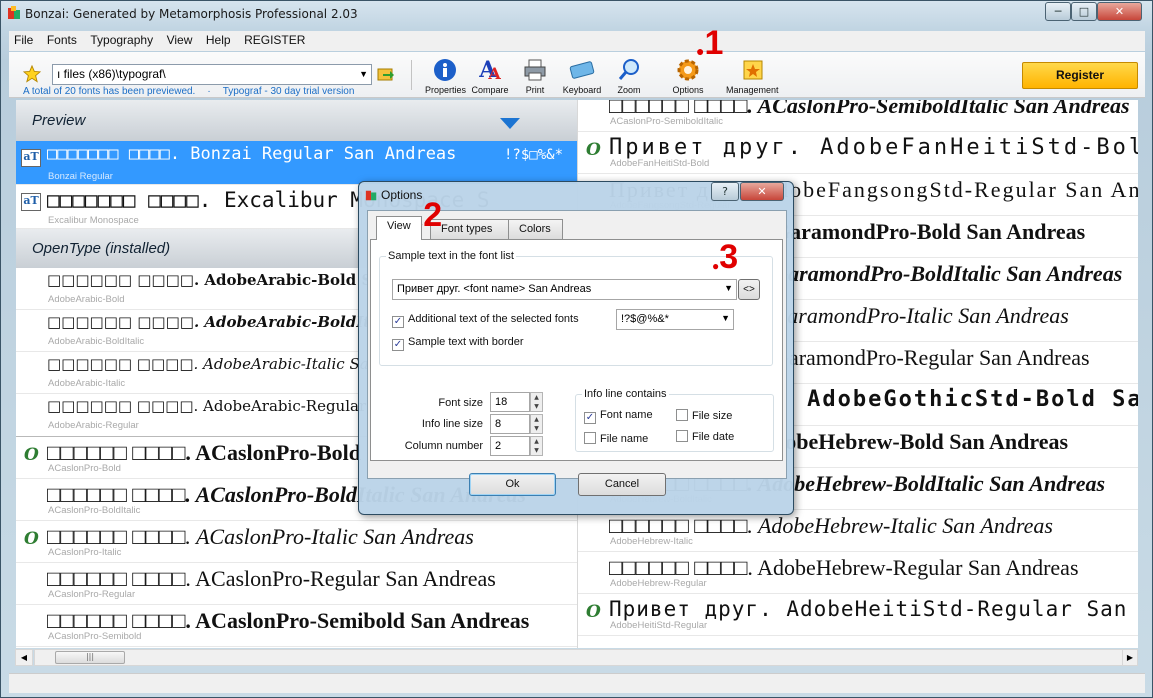 This screenshot has width=1153, height=698. Describe the element at coordinates (111, 74) in the screenshot. I see `path-value: ı files (x86)\typograf\` at that location.